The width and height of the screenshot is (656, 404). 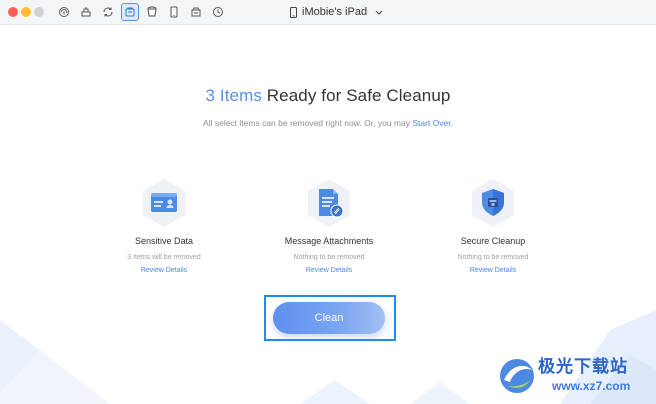 I want to click on start-over-link: Start Over, so click(x=431, y=123).